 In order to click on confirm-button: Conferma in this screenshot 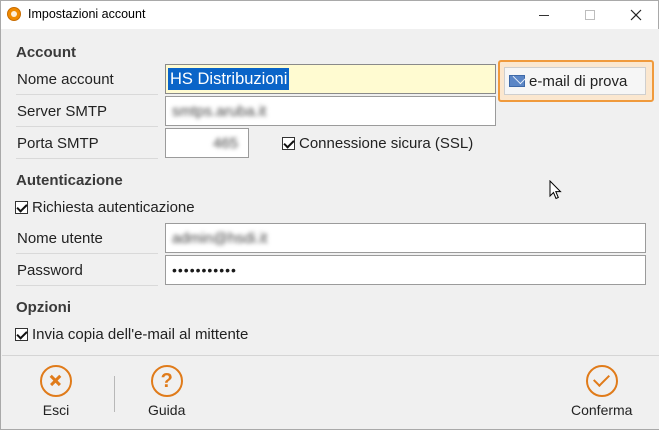, I will do `click(601, 391)`.